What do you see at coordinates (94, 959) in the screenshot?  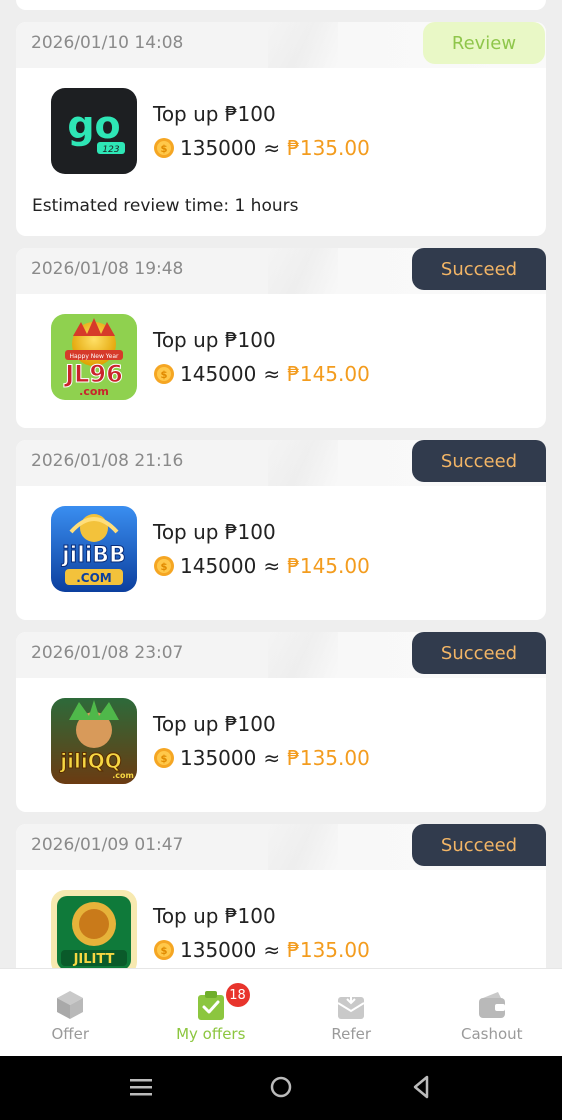 I see `svg-text: JILITT` at bounding box center [94, 959].